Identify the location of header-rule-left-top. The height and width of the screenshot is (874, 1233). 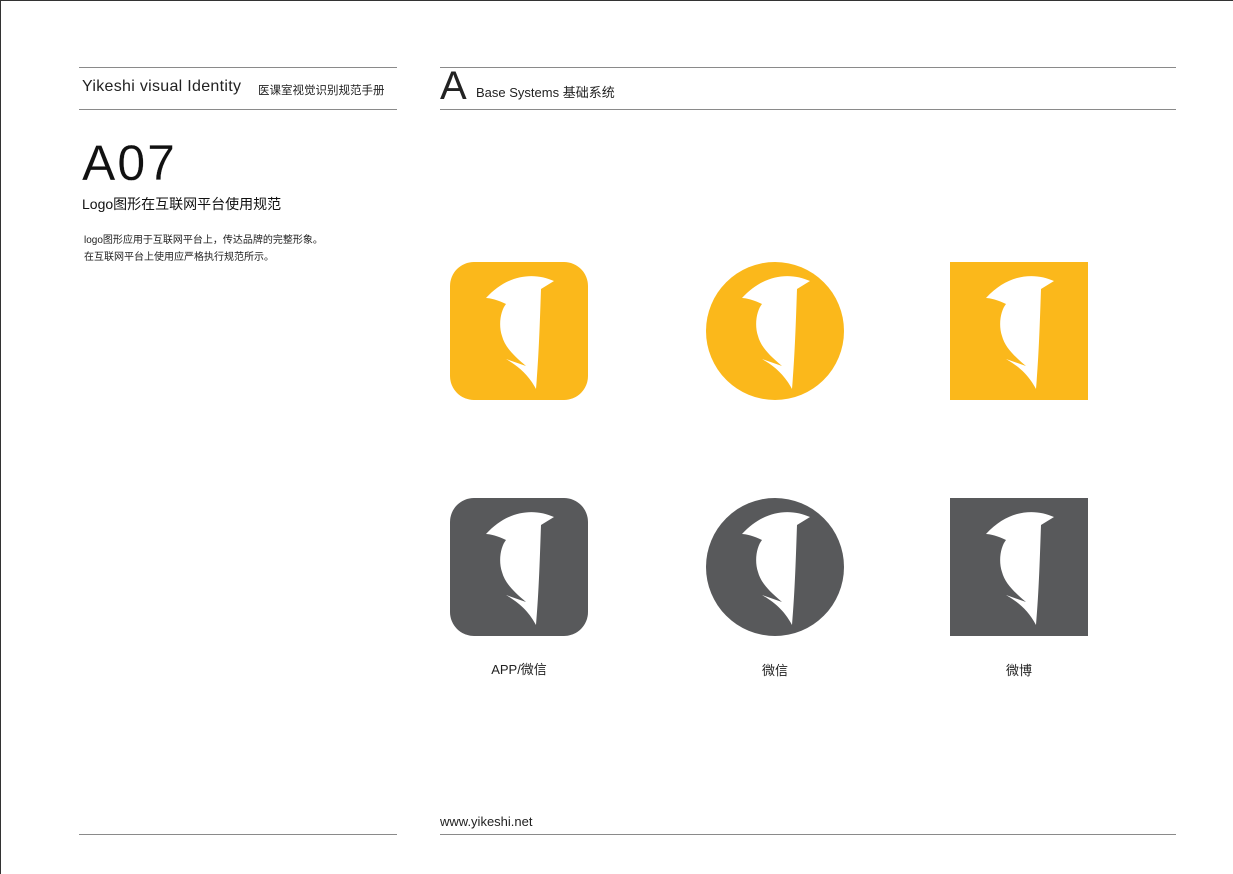
(238, 67).